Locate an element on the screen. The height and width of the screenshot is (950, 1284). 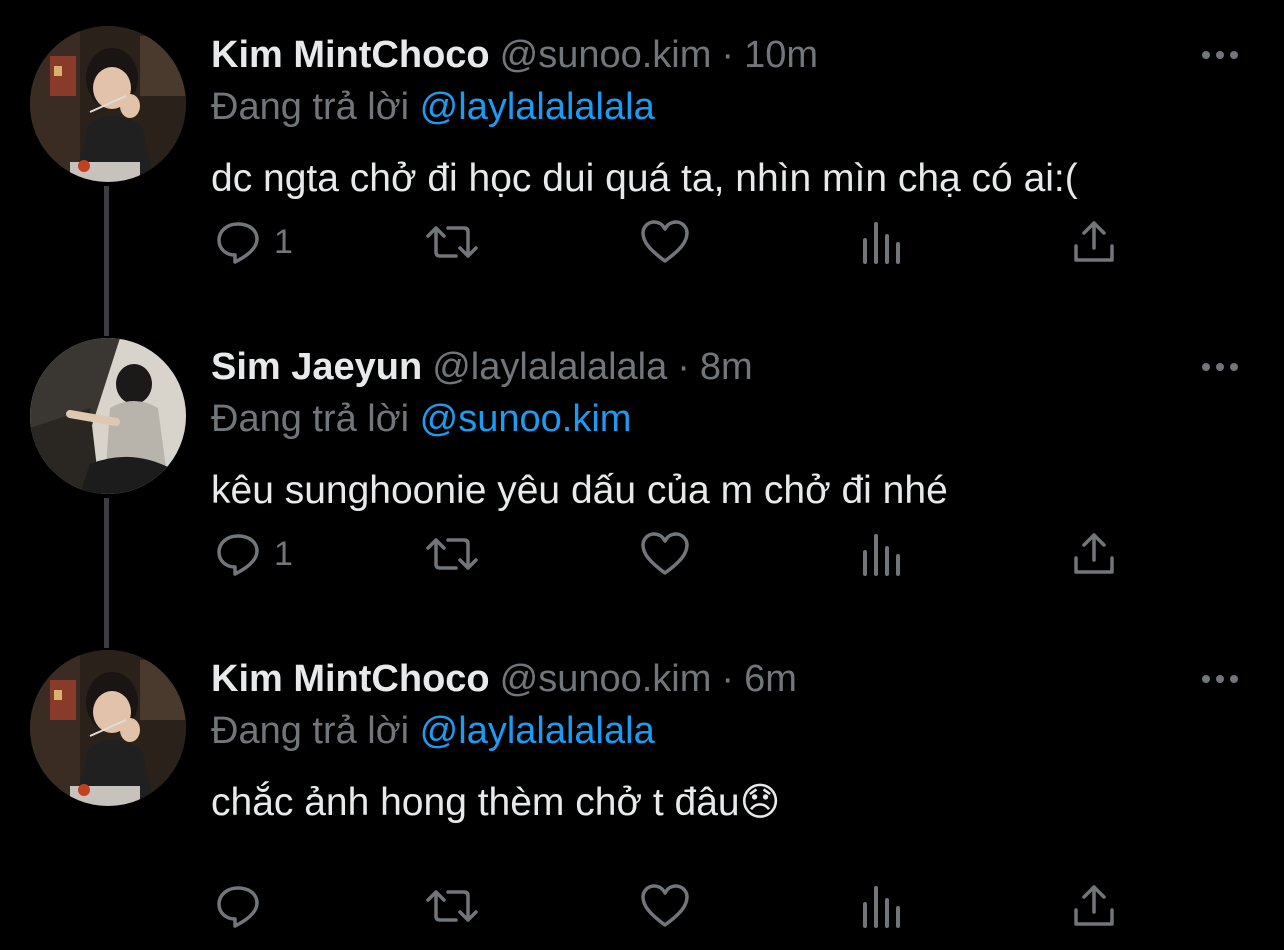
reply-button is located at coordinates (244, 906).